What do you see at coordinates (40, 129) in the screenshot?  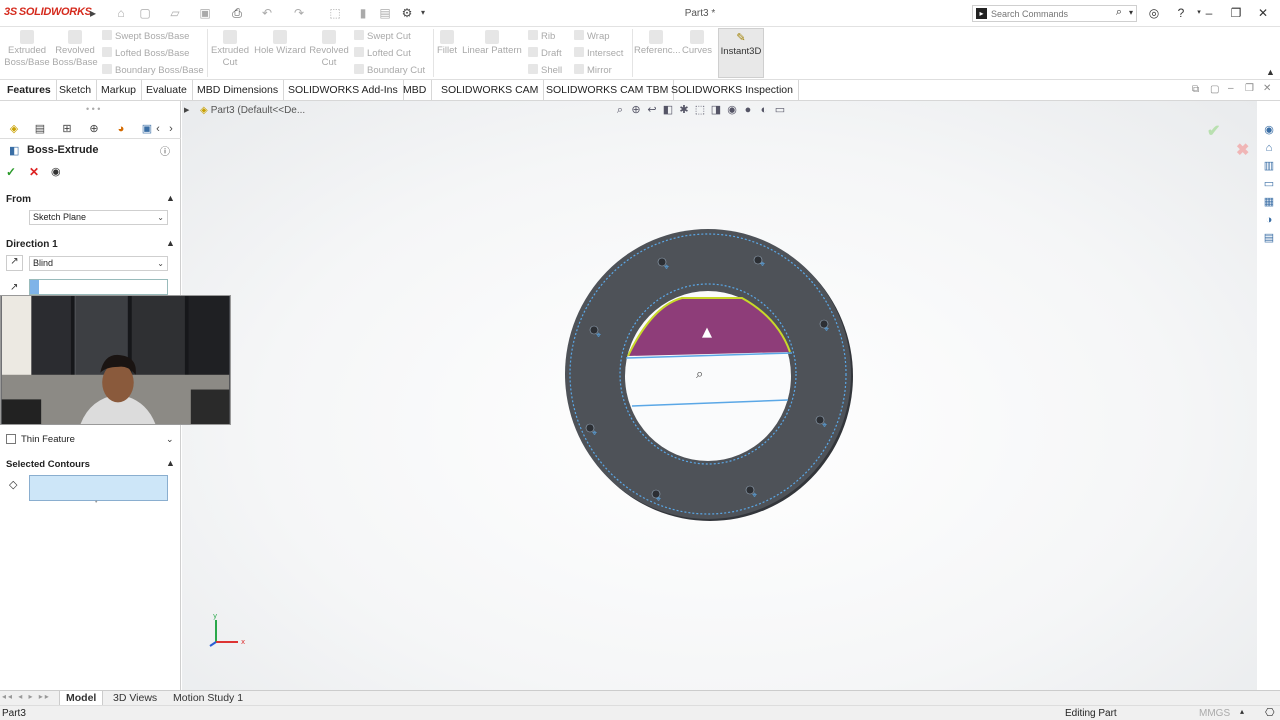 I see `property-manager-icon: ▤` at bounding box center [40, 129].